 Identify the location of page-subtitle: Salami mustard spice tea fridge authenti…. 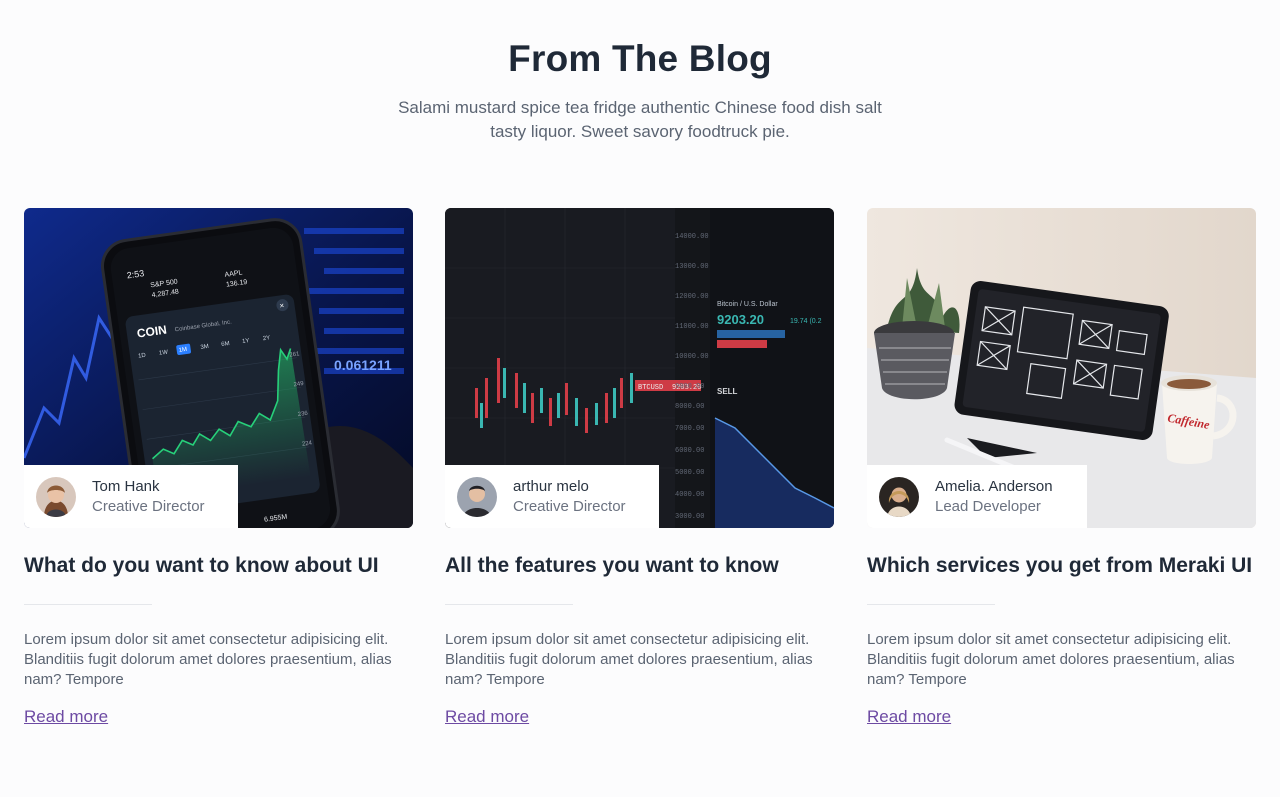
(640, 119).